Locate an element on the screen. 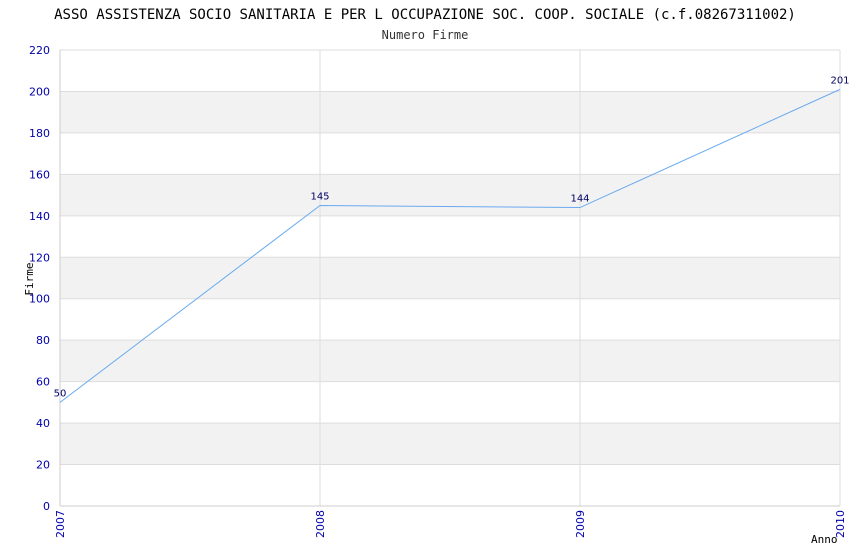  data-label: 145 is located at coordinates (319, 196).